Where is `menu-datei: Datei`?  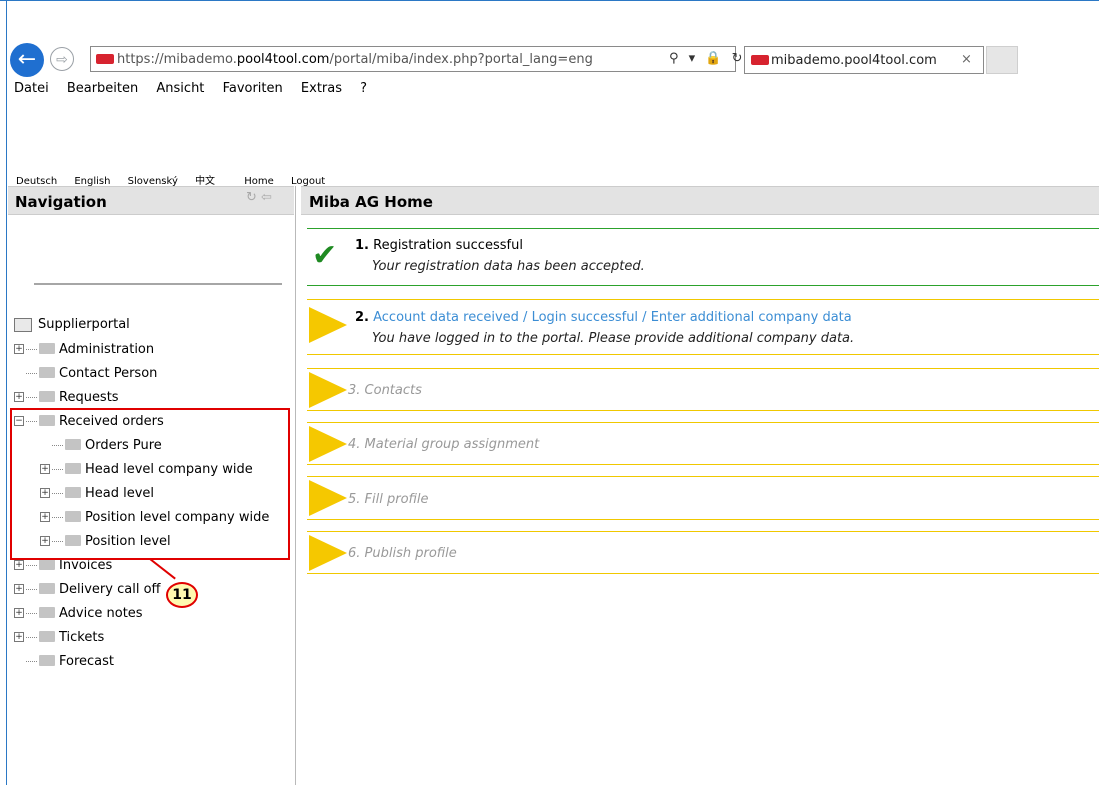 menu-datei: Datei is located at coordinates (31, 88).